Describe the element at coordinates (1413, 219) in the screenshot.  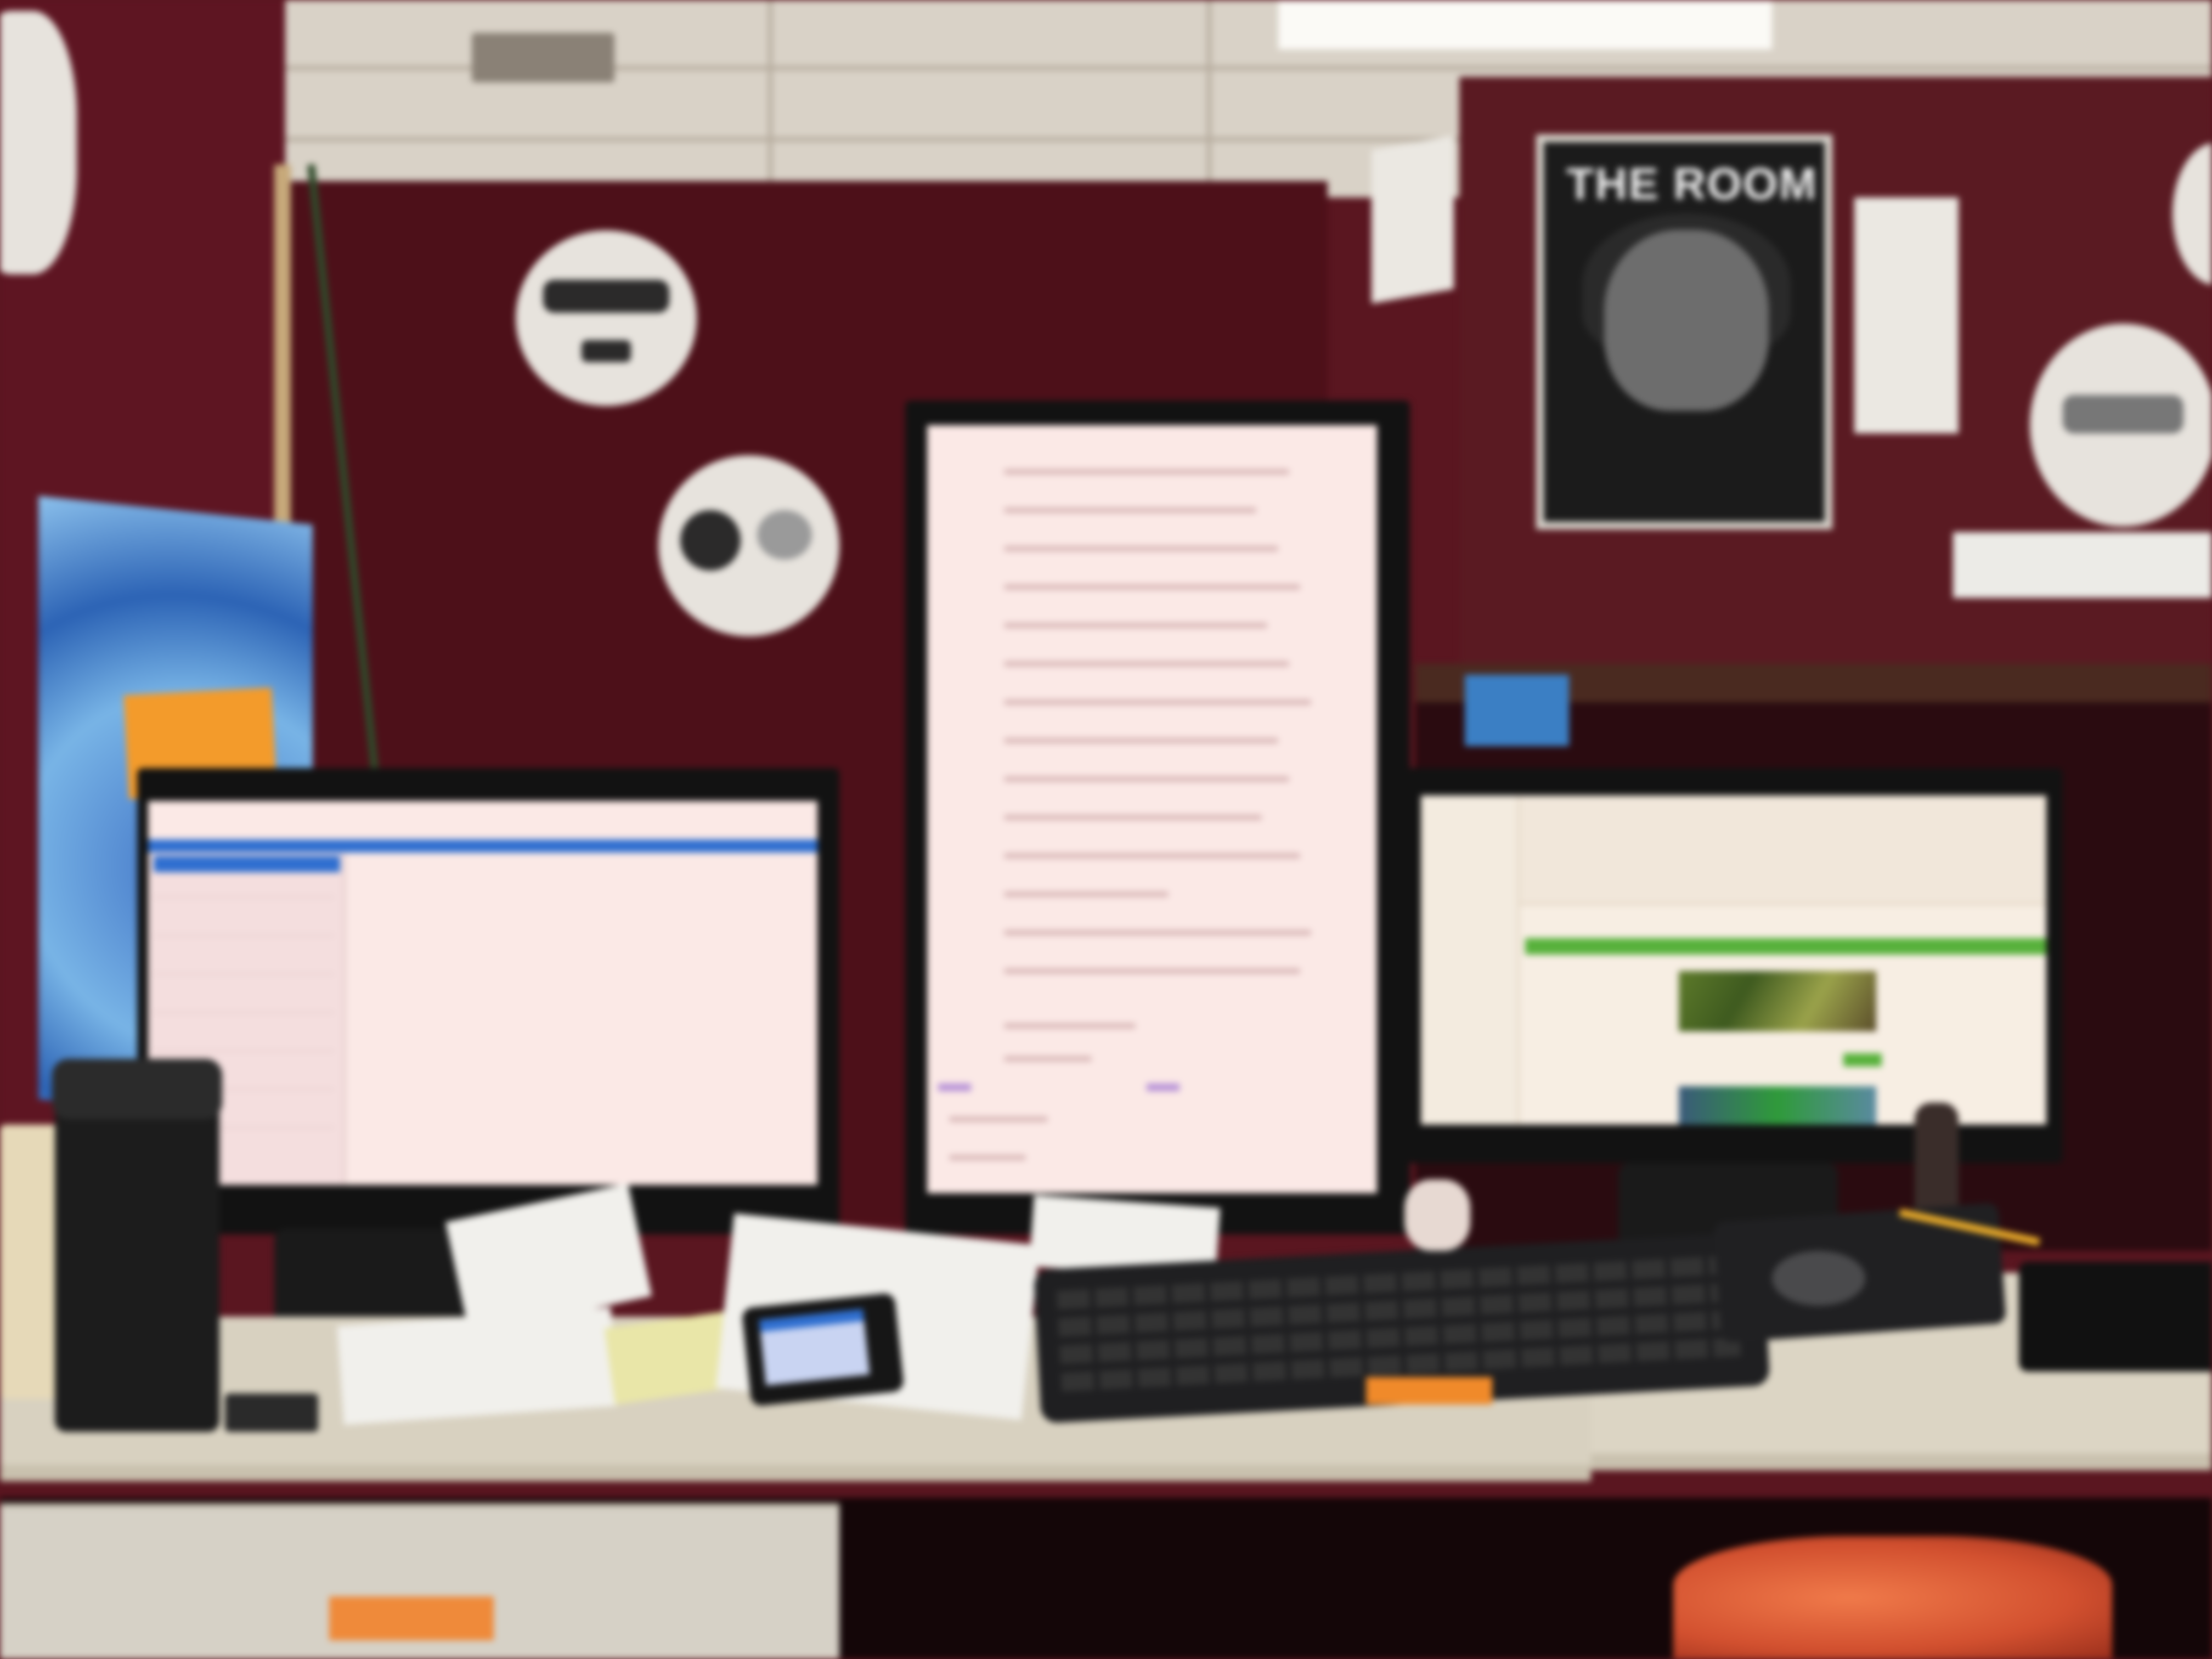
I see `hanging-paper` at that location.